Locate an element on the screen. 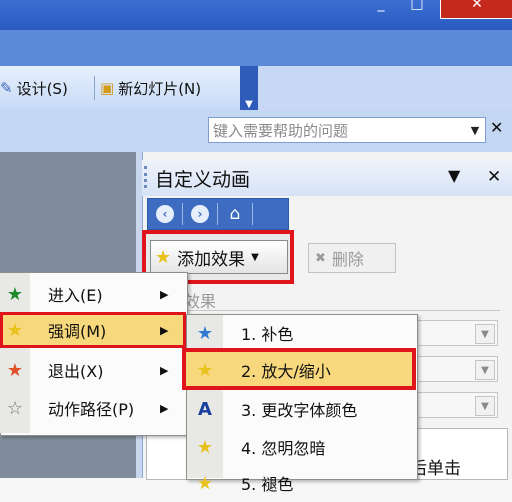 The width and height of the screenshot is (512, 502). help-search-input: 键入需要帮助的问题 is located at coordinates (347, 130).